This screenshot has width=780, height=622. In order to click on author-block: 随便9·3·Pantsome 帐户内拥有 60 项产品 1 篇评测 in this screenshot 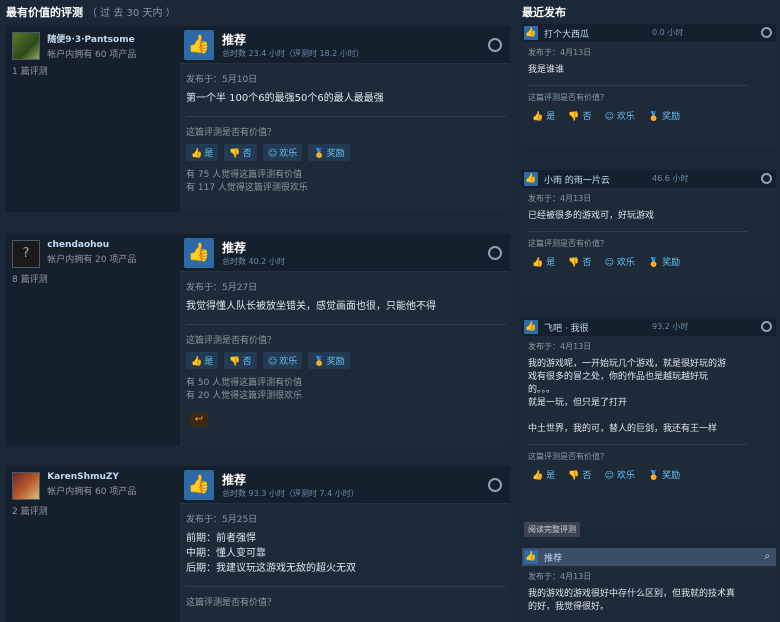, I will do `click(92, 119)`.